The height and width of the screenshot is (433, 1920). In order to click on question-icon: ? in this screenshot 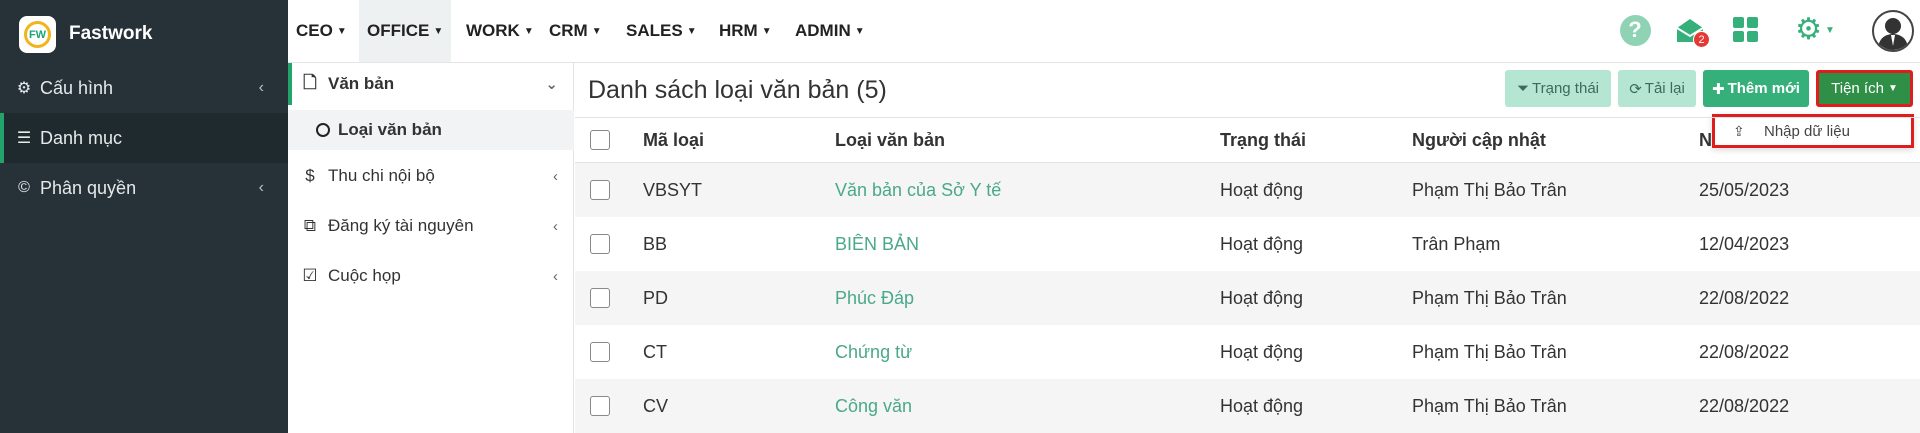, I will do `click(1635, 30)`.